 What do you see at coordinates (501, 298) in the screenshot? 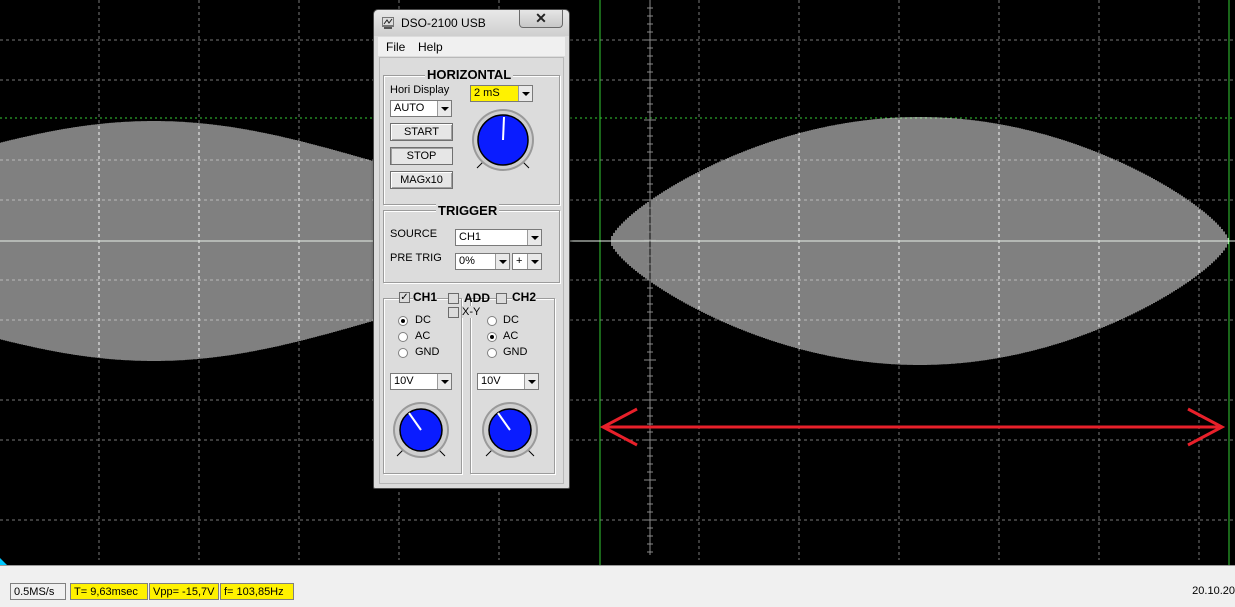
I see `ch2-checkbox` at bounding box center [501, 298].